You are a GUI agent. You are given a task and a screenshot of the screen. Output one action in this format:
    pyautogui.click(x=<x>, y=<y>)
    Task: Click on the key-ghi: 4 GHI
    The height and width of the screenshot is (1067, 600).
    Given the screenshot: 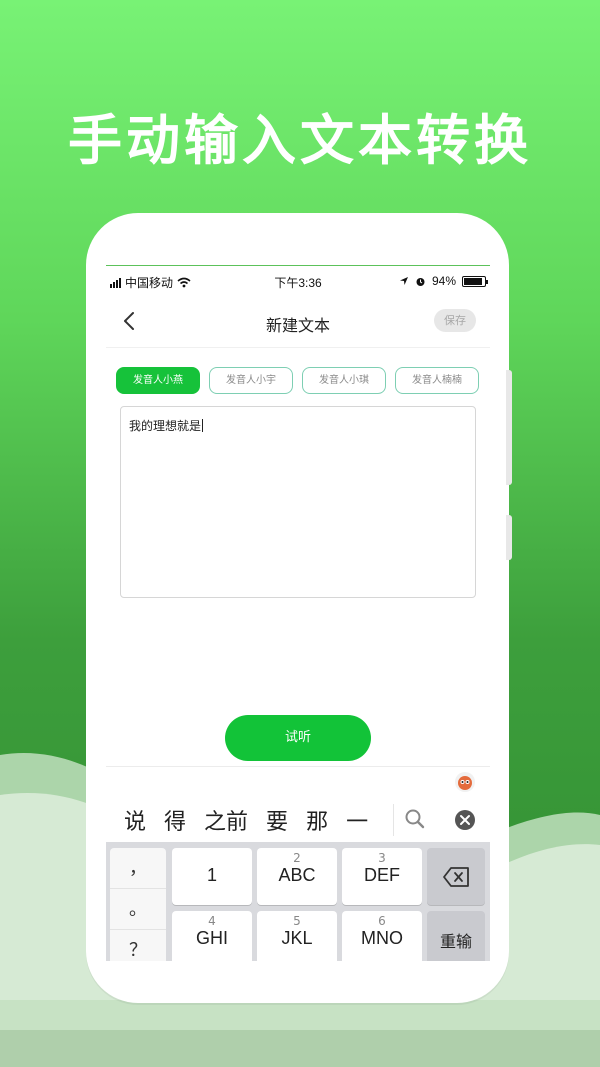 What is the action you would take?
    pyautogui.click(x=212, y=936)
    